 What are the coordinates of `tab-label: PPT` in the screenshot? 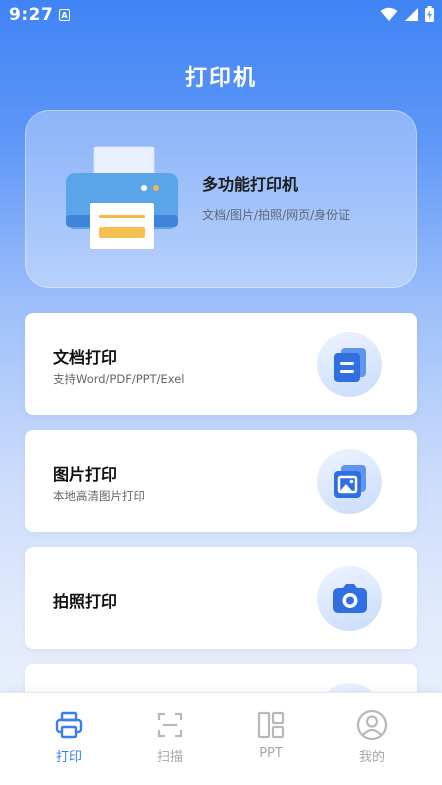 It's located at (271, 753).